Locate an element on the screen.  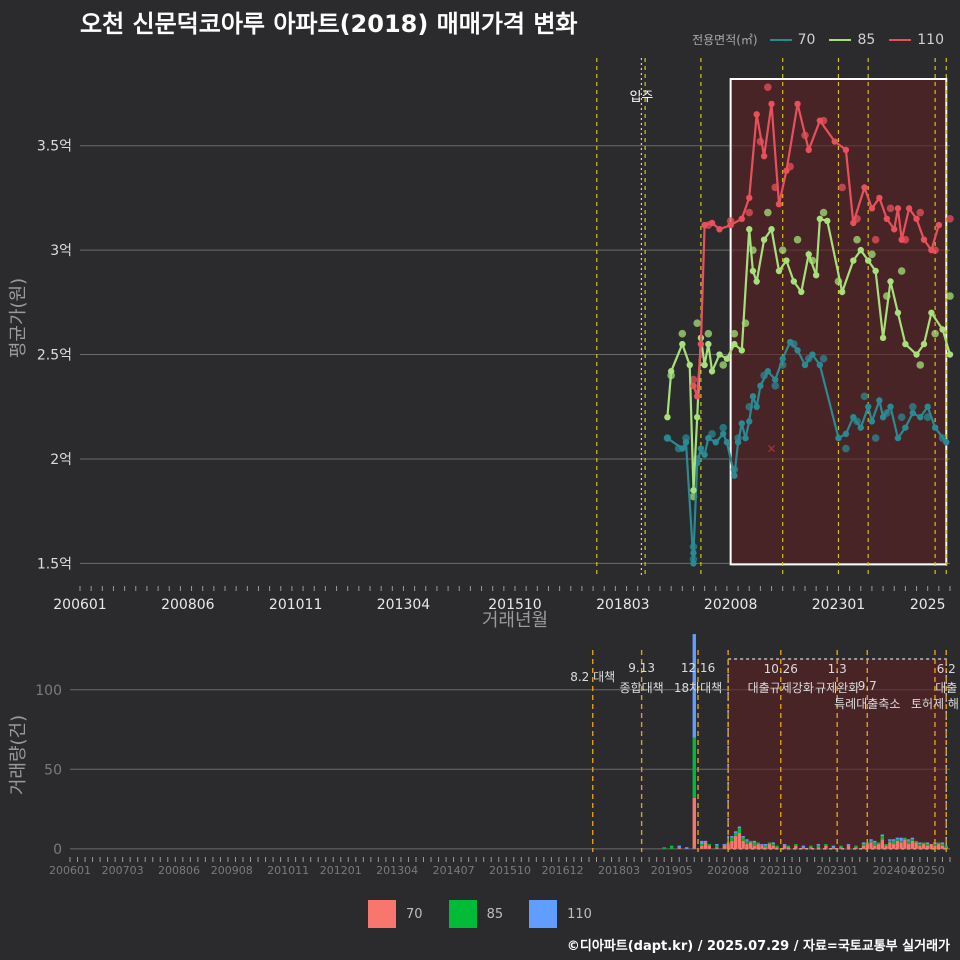
bar-x-tick-label: 202404 is located at coordinates (894, 870).